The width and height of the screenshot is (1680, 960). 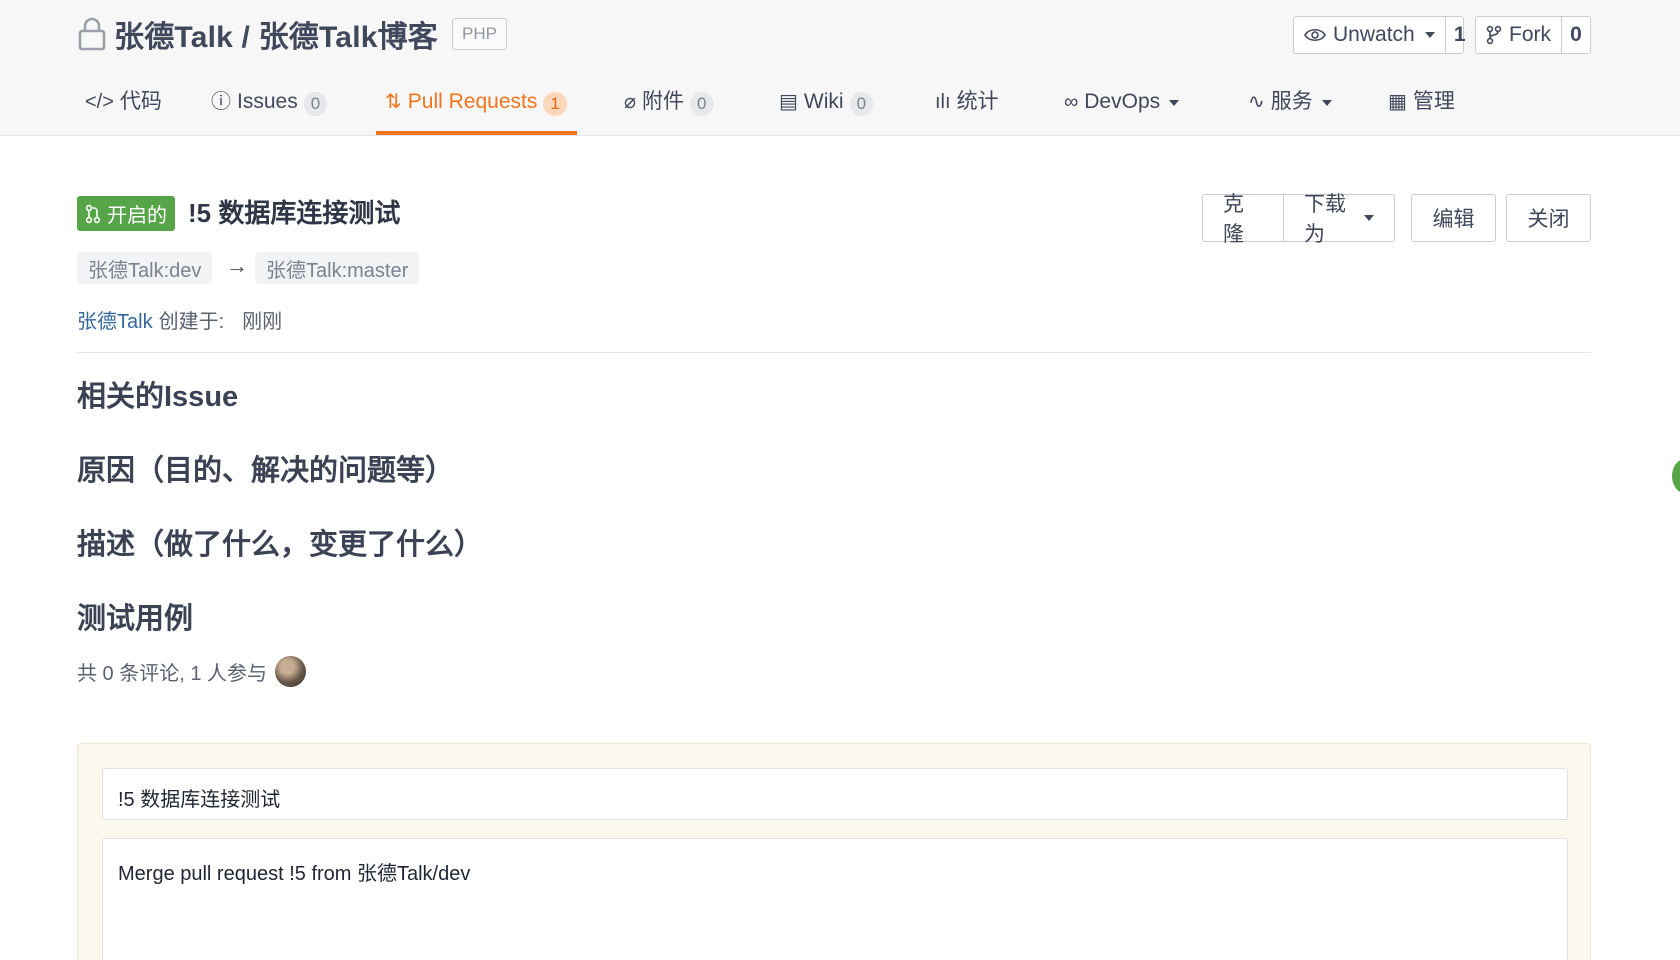 What do you see at coordinates (1325, 219) in the screenshot?
I see `download-label: 下载为` at bounding box center [1325, 219].